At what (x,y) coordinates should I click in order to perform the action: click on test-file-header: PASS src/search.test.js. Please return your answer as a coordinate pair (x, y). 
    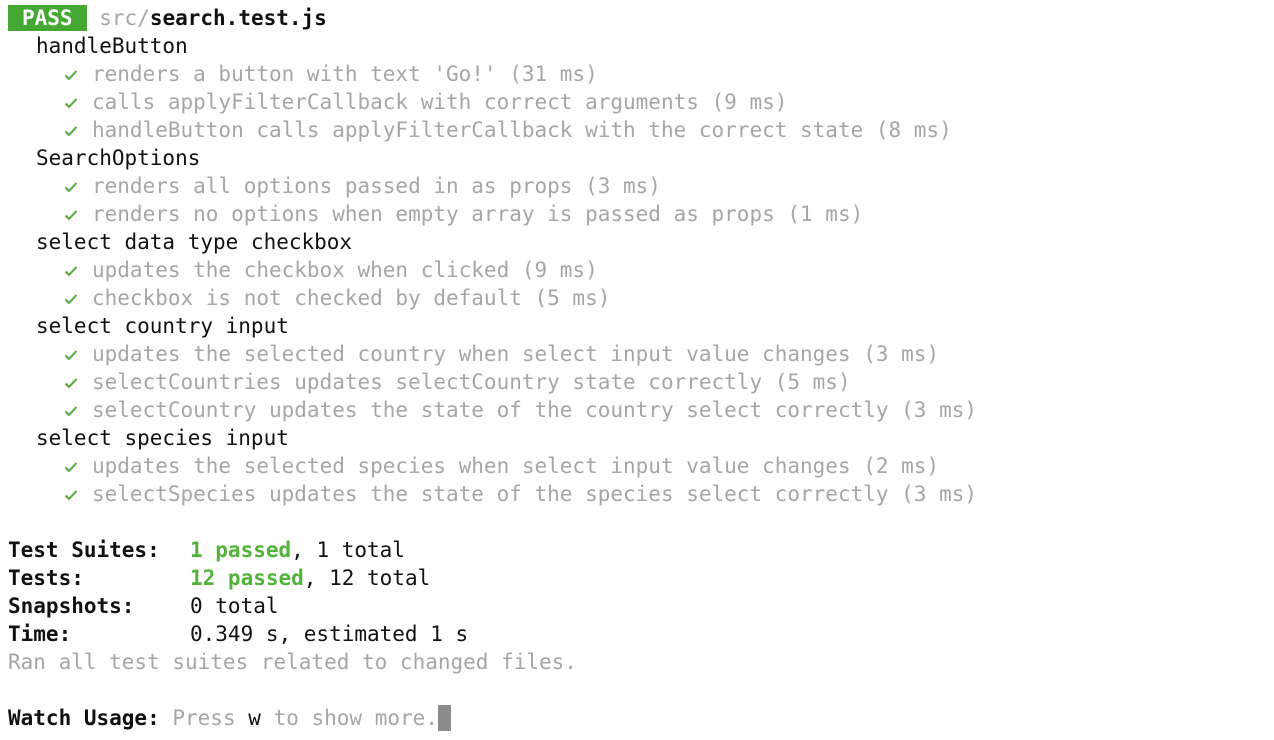
    Looking at the image, I should click on (637, 18).